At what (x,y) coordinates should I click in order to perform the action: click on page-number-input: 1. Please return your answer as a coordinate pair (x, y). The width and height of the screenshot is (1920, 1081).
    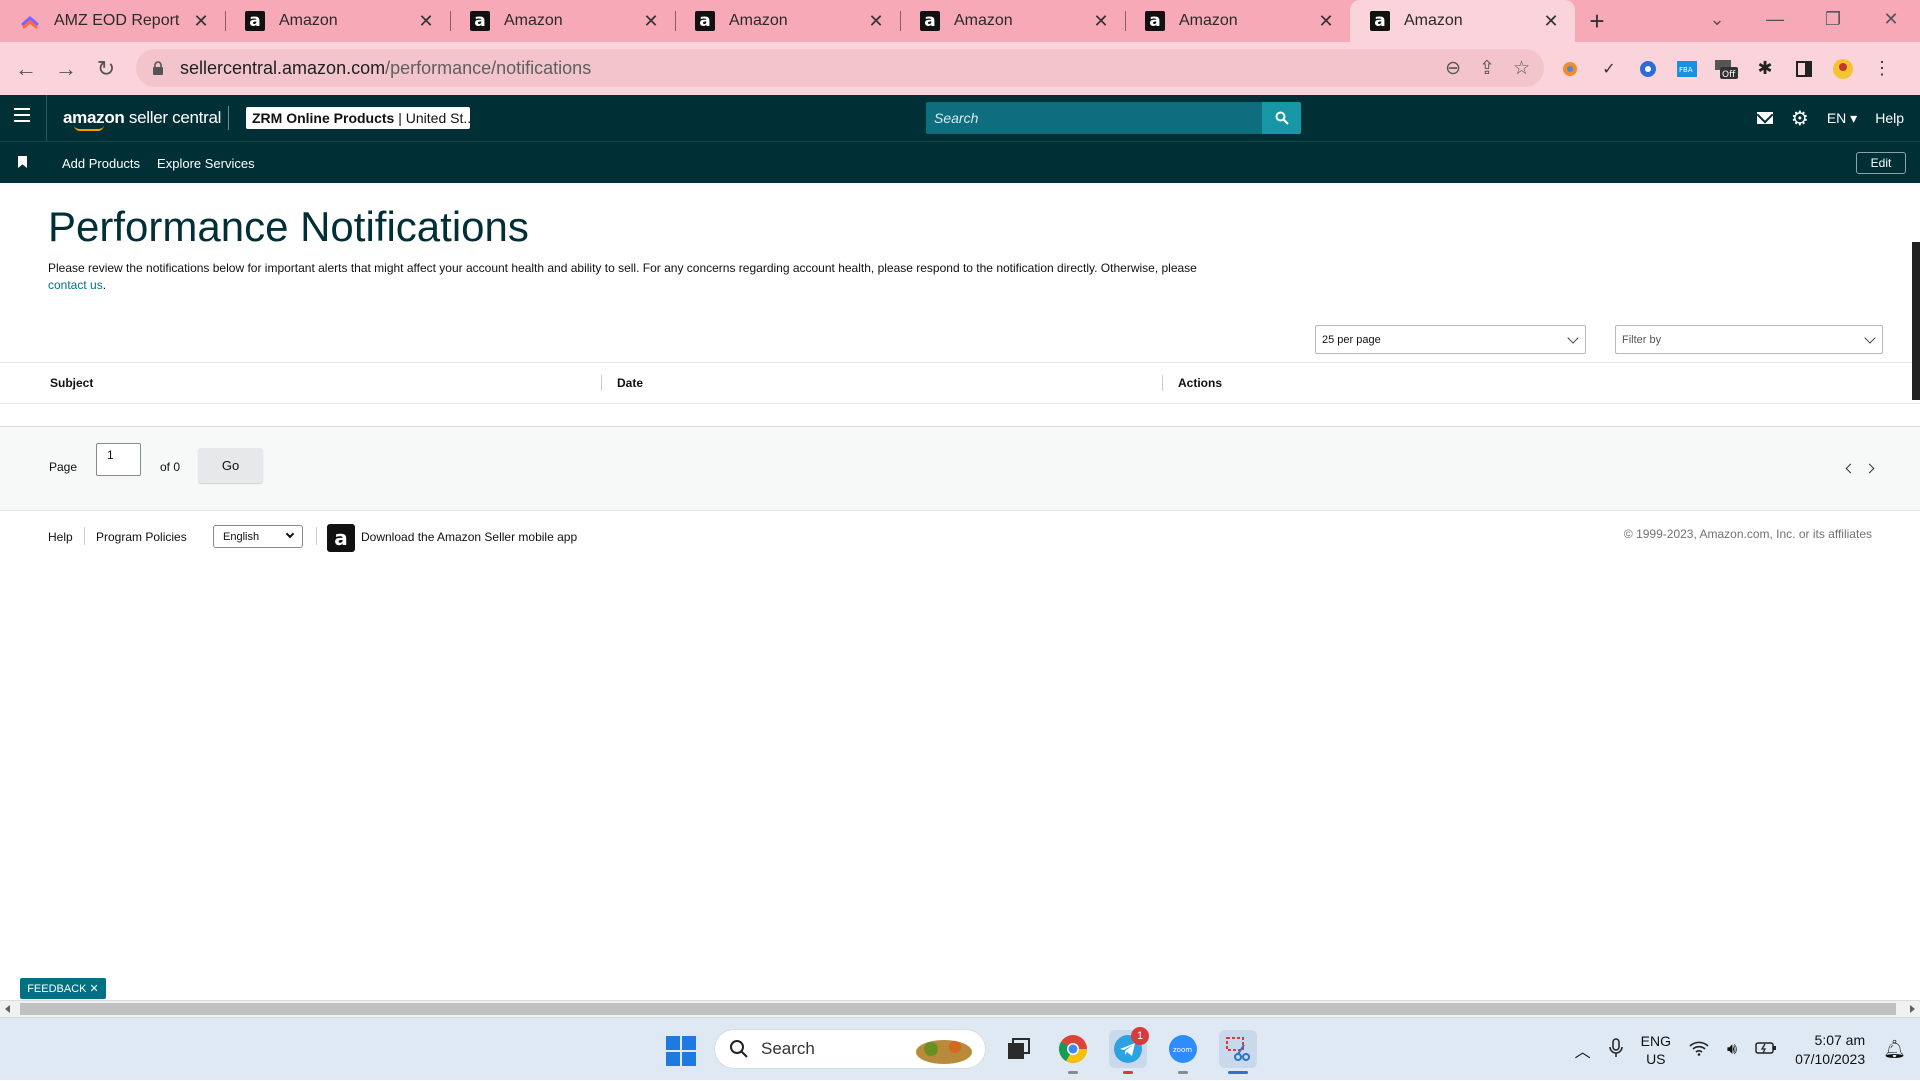
    Looking at the image, I should click on (118, 459).